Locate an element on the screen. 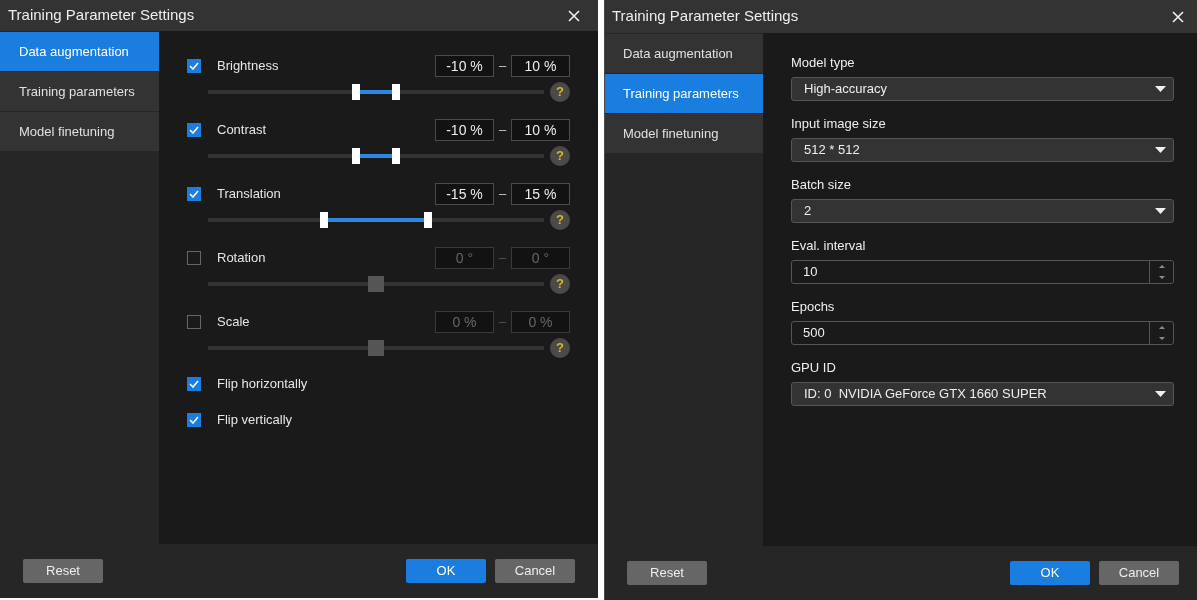 This screenshot has height=600, width=1197. value-field: -15 % is located at coordinates (464, 194).